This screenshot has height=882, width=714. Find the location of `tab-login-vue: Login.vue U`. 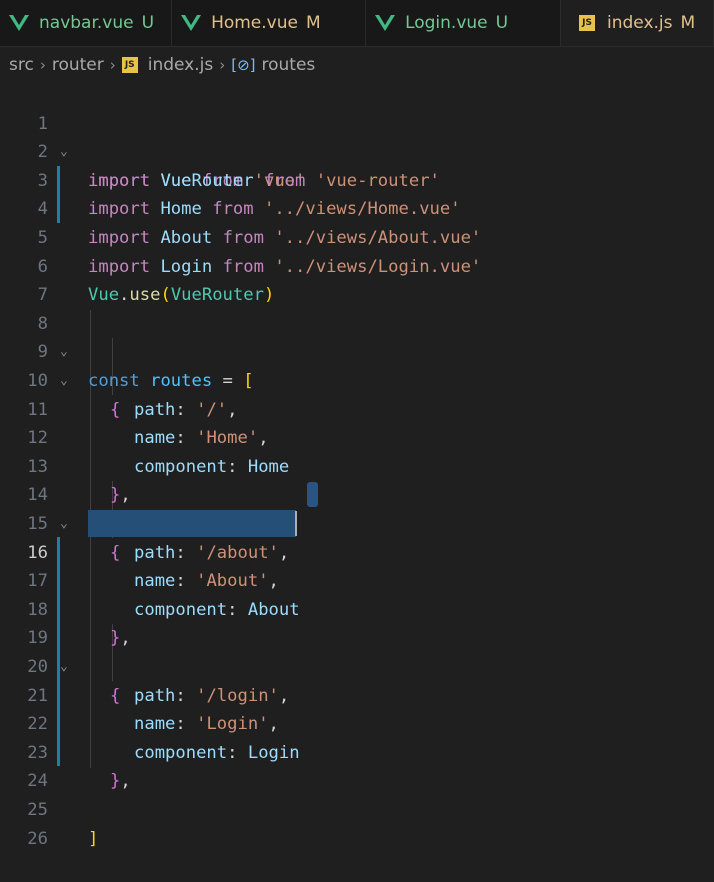

tab-login-vue: Login.vue U is located at coordinates (464, 23).